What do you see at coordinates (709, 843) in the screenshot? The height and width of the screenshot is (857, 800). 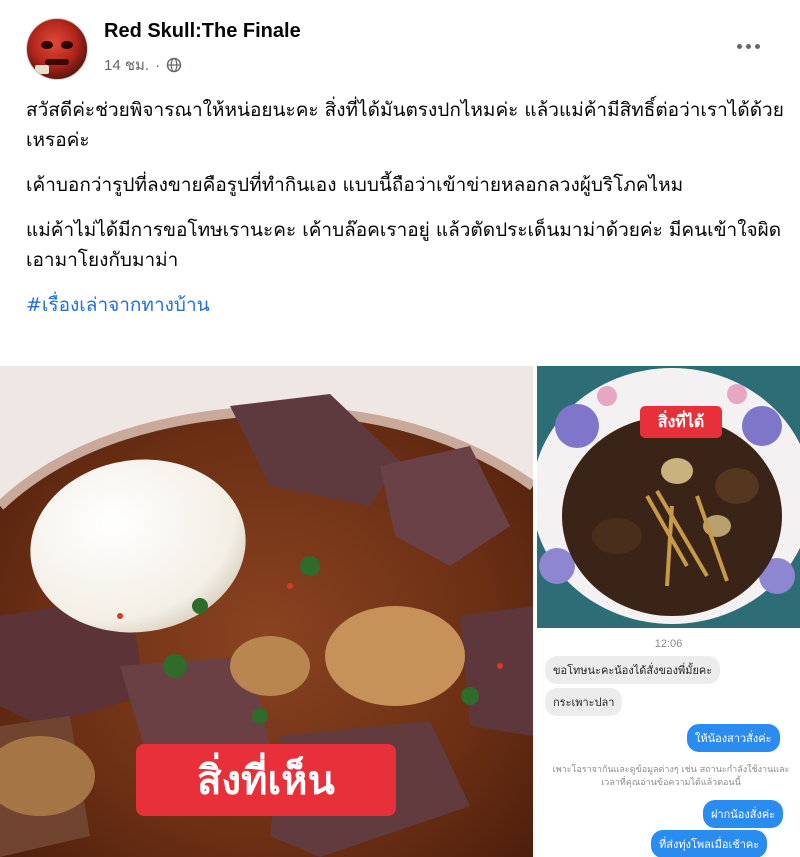 I see `chat-bubble-outgoing: ที่ส่งทุ่งโพลเมื่อเช้าคะ` at bounding box center [709, 843].